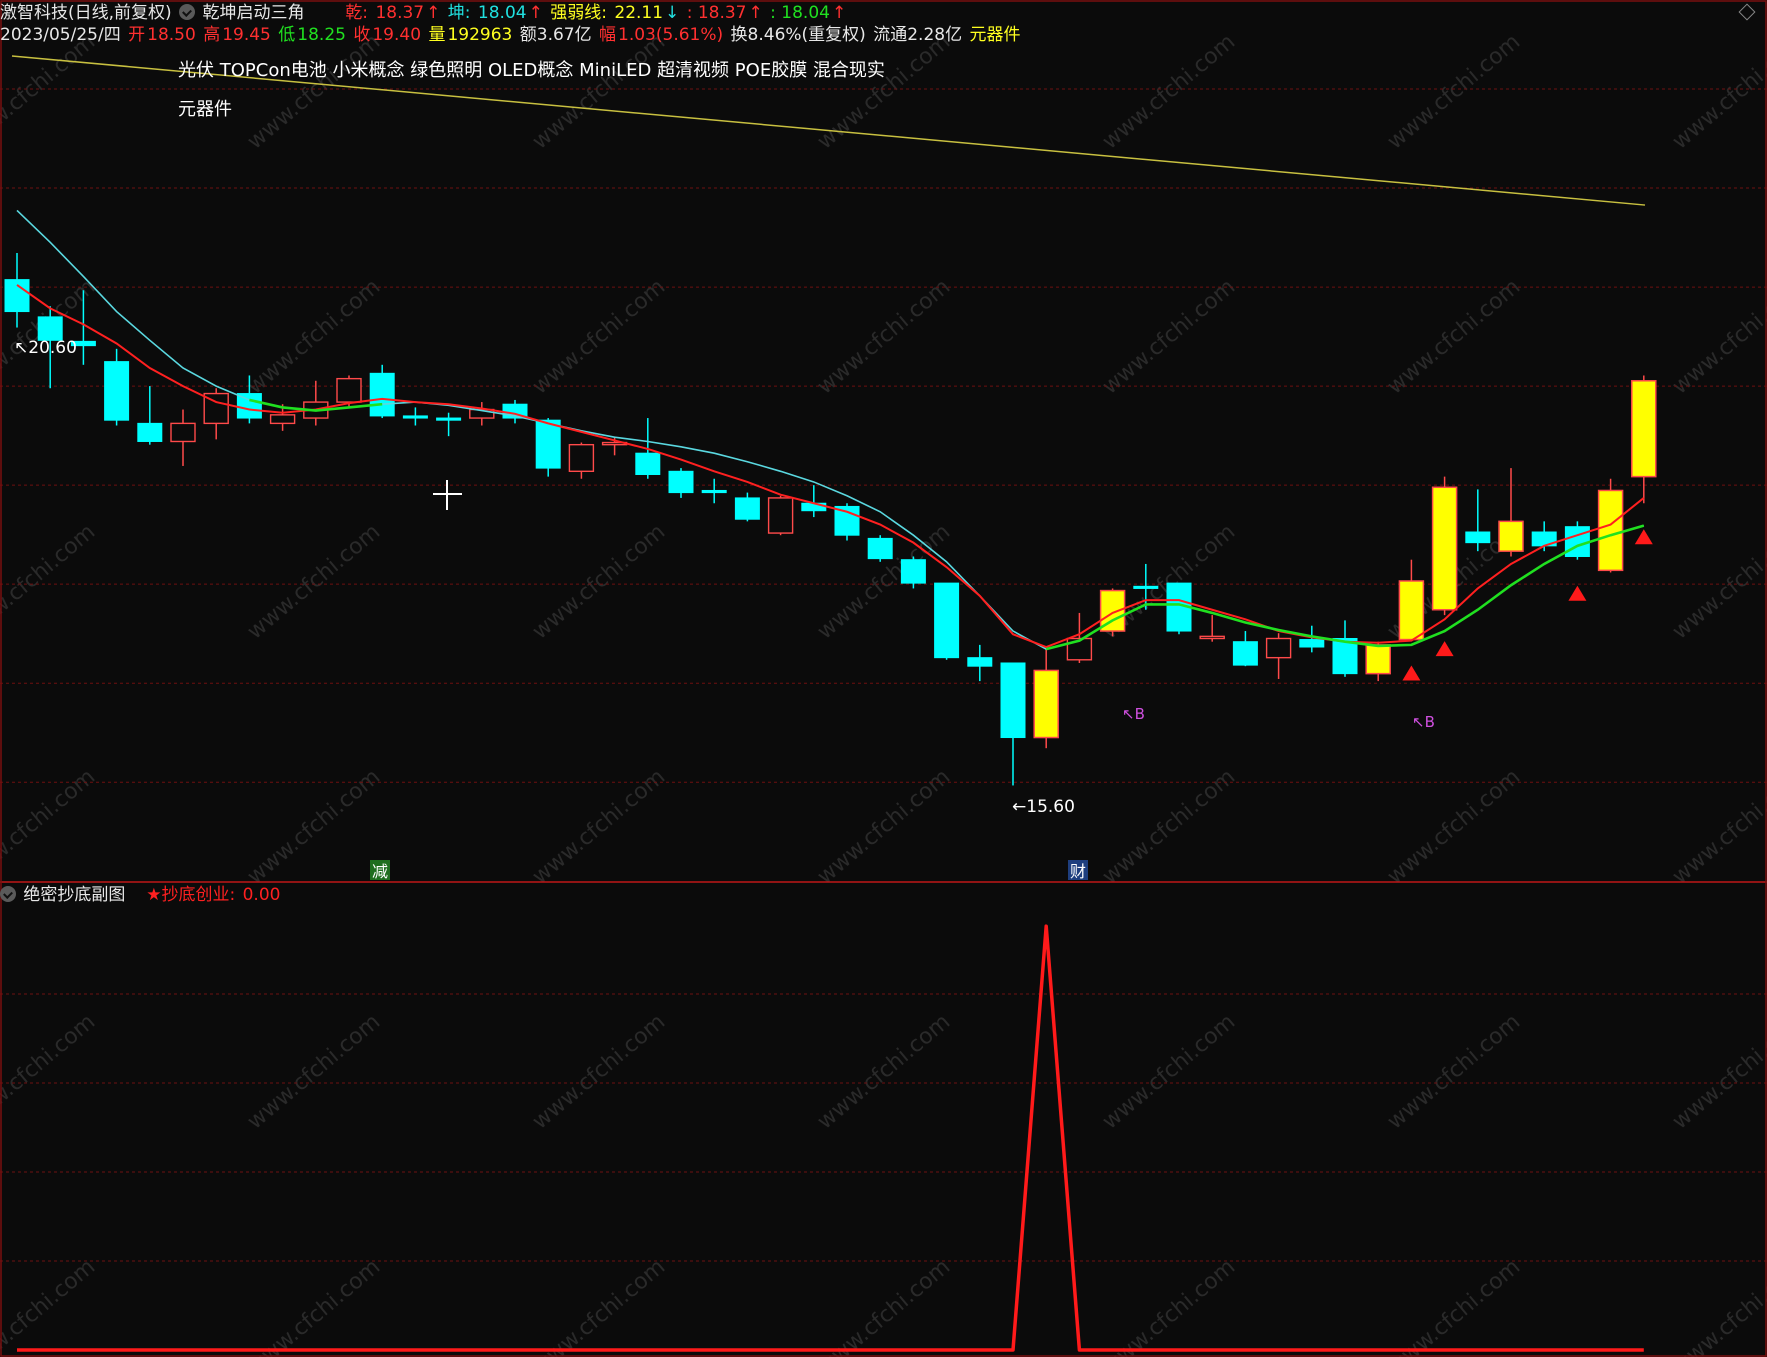  What do you see at coordinates (196, 70) in the screenshot?
I see `concept-tag: 光伏` at bounding box center [196, 70].